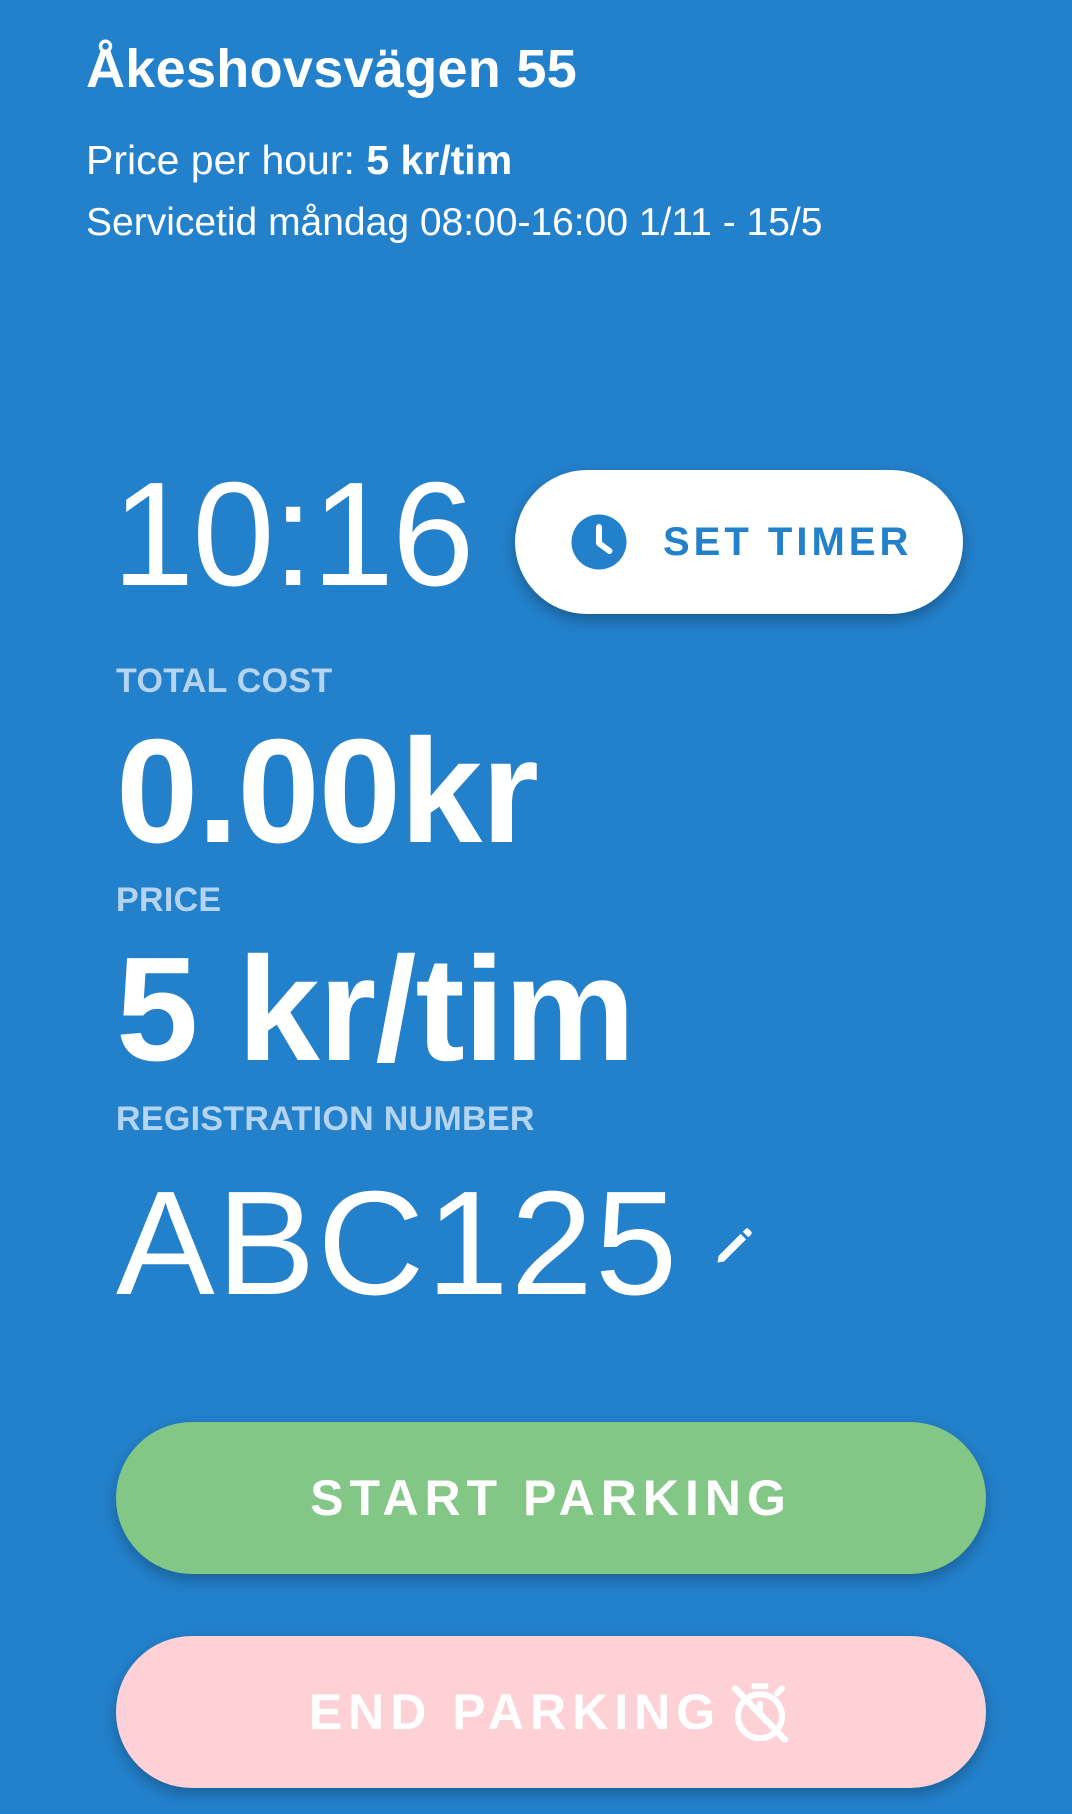  I want to click on timer-off-icon, so click(760, 1713).